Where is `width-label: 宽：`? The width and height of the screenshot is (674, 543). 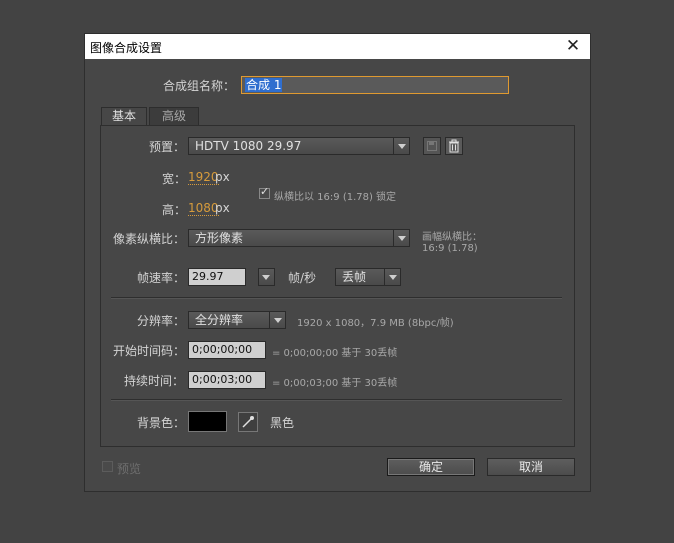
width-label: 宽： is located at coordinates (174, 179).